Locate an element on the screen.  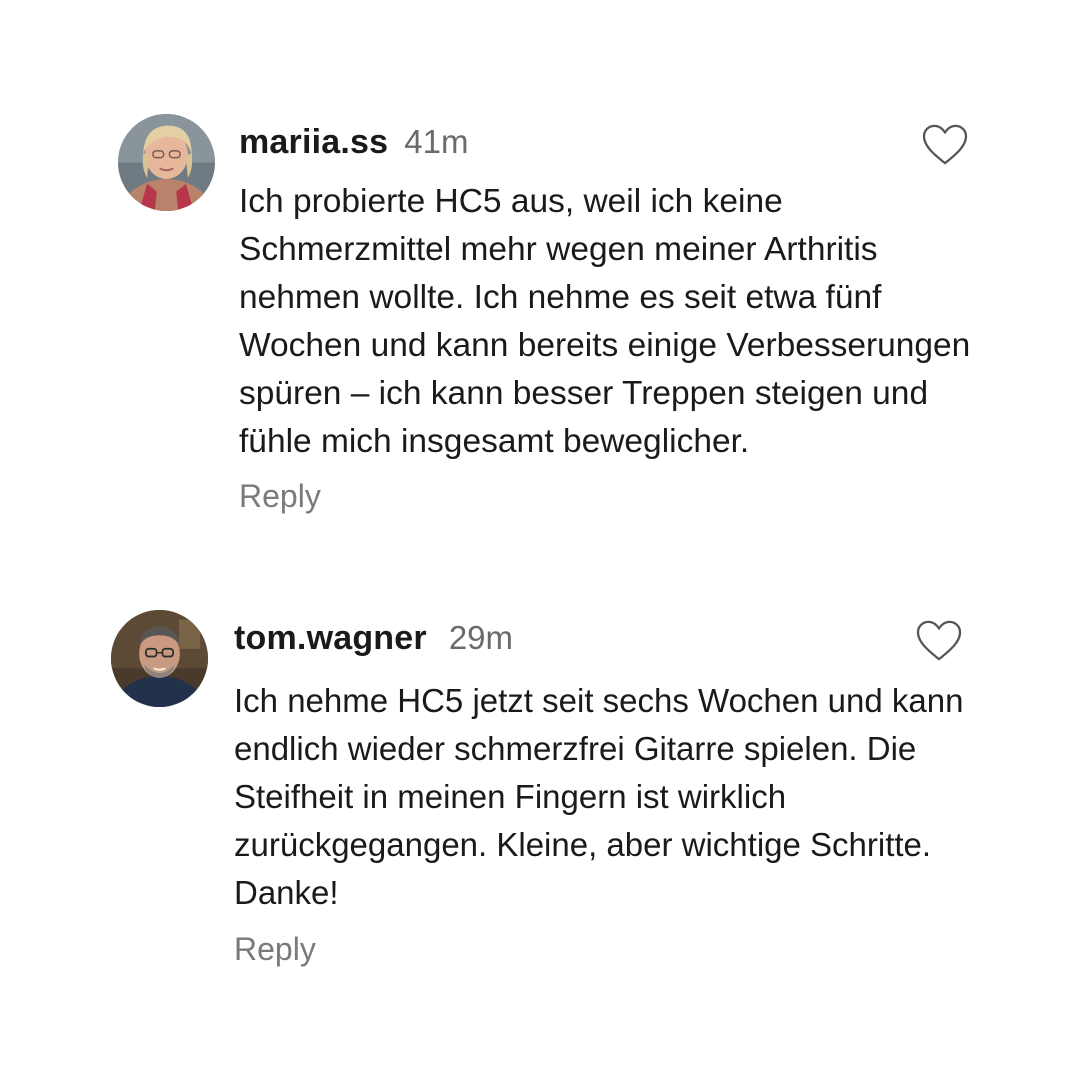
username: mariia.ss is located at coordinates (313, 142).